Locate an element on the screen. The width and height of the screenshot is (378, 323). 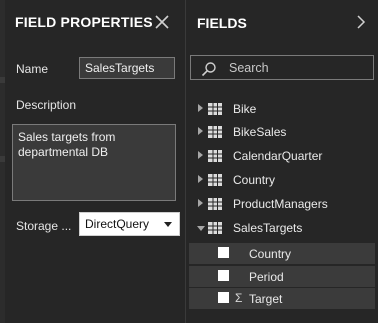
table-item-productmanagers: ProductManagers is located at coordinates (282, 204).